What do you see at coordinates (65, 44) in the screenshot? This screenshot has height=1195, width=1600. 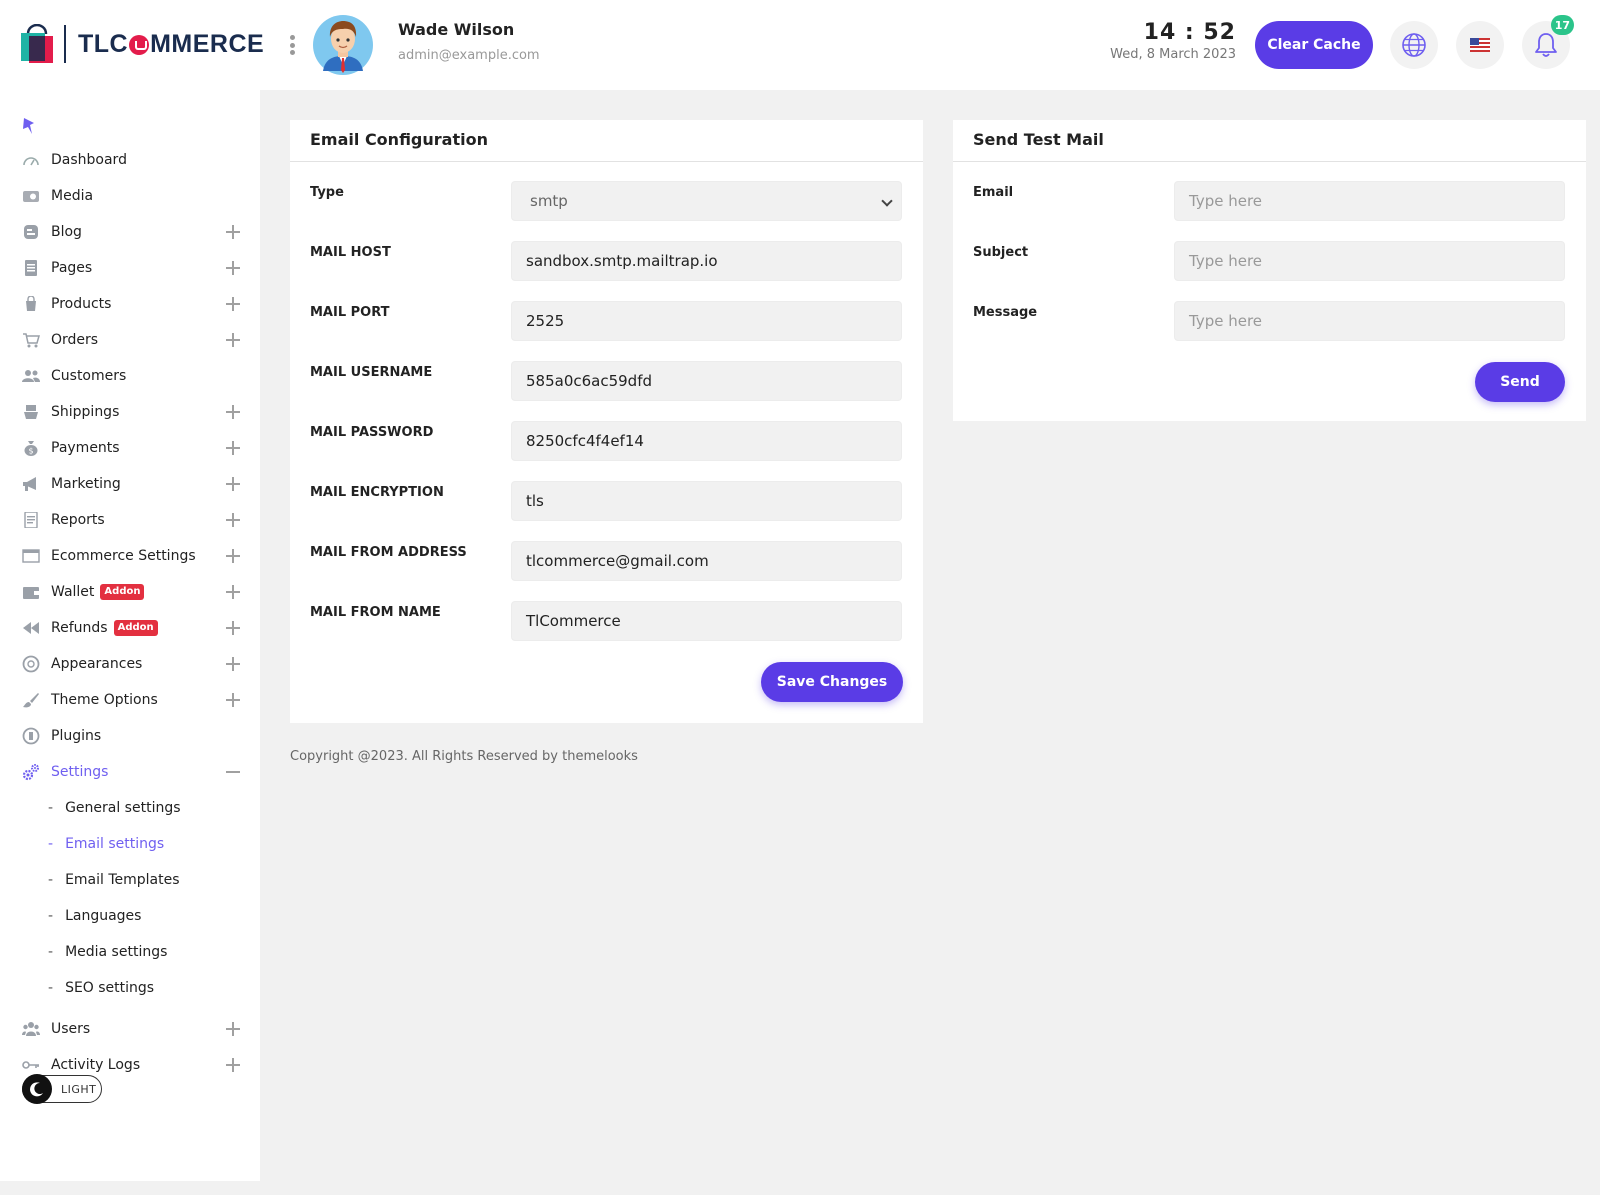 I see `logo-divider` at bounding box center [65, 44].